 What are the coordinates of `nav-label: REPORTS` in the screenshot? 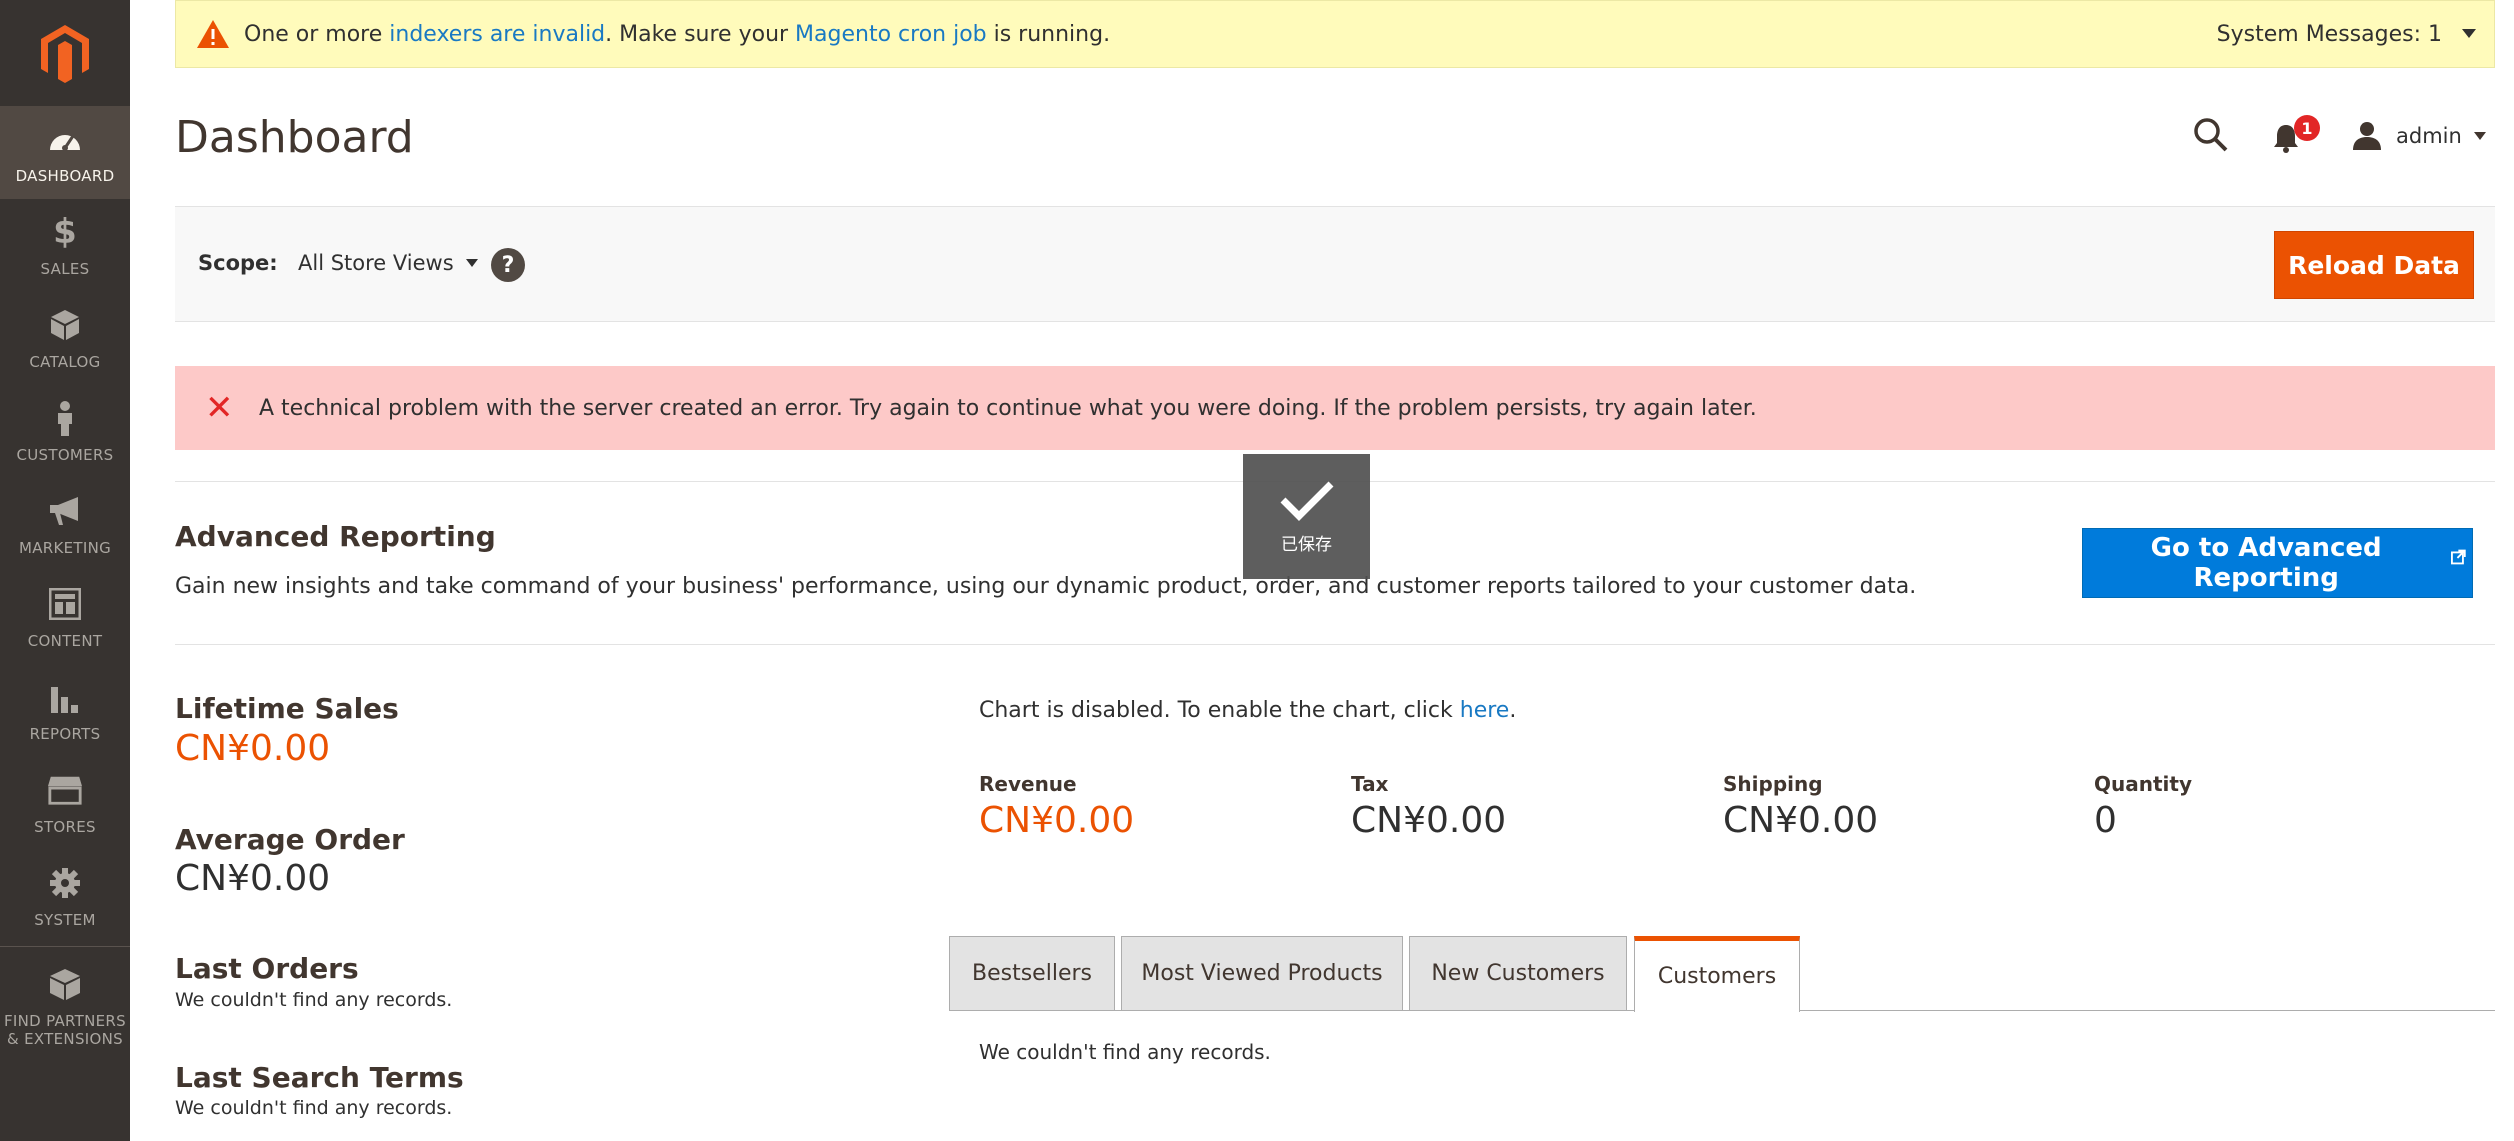 It's located at (65, 734).